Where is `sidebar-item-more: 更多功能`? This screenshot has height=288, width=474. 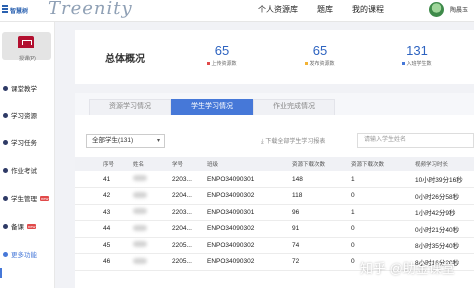
sidebar-item-more: 更多功能 is located at coordinates (29, 254).